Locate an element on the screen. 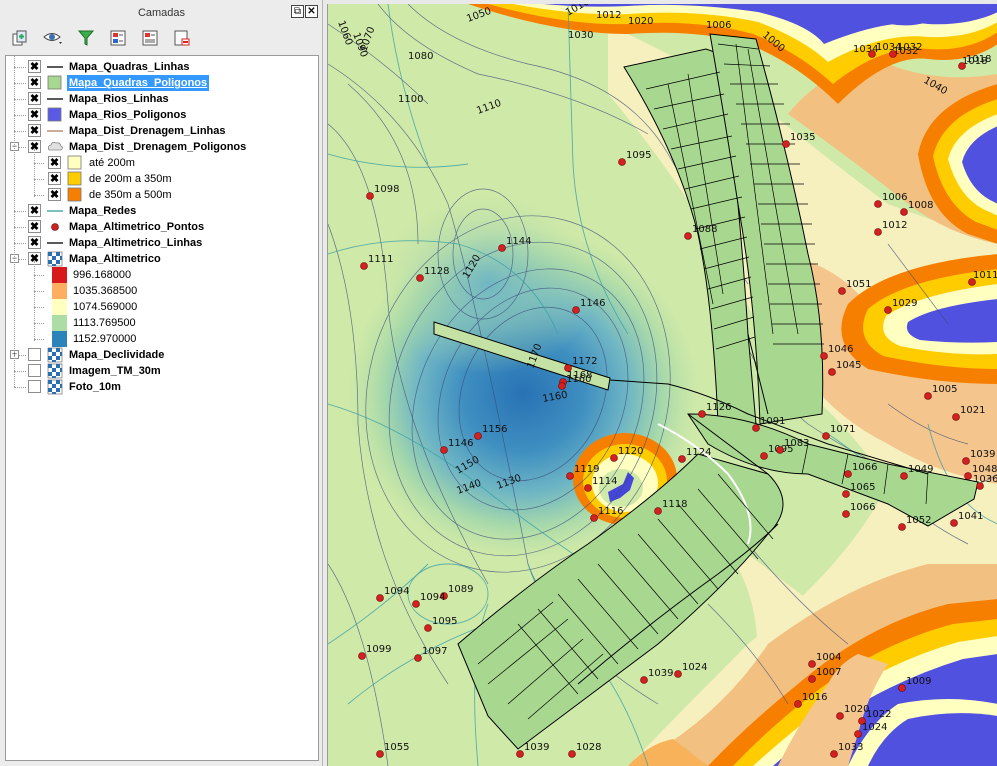  layer-label: Mapa_Redes is located at coordinates (103, 211).